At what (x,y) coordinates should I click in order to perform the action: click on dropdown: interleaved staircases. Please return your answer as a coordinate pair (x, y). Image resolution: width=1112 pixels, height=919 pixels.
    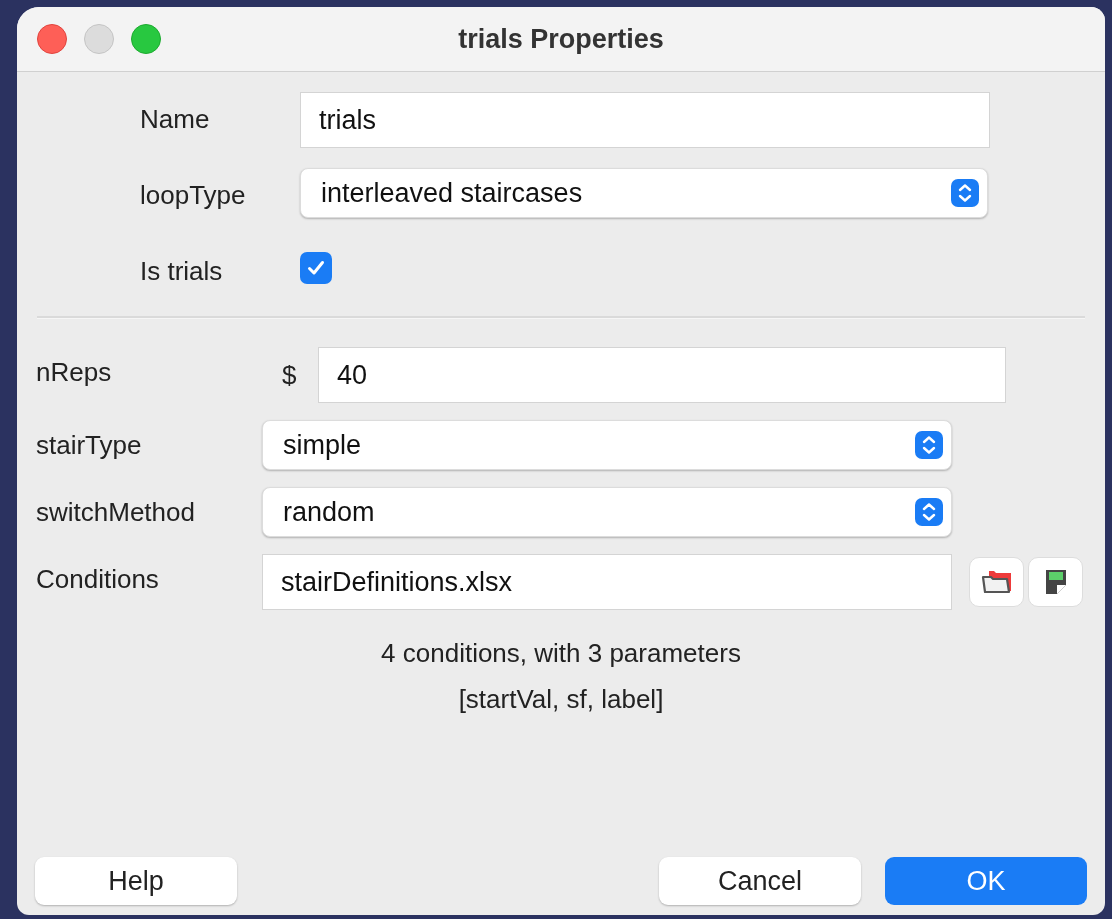
    Looking at the image, I should click on (644, 193).